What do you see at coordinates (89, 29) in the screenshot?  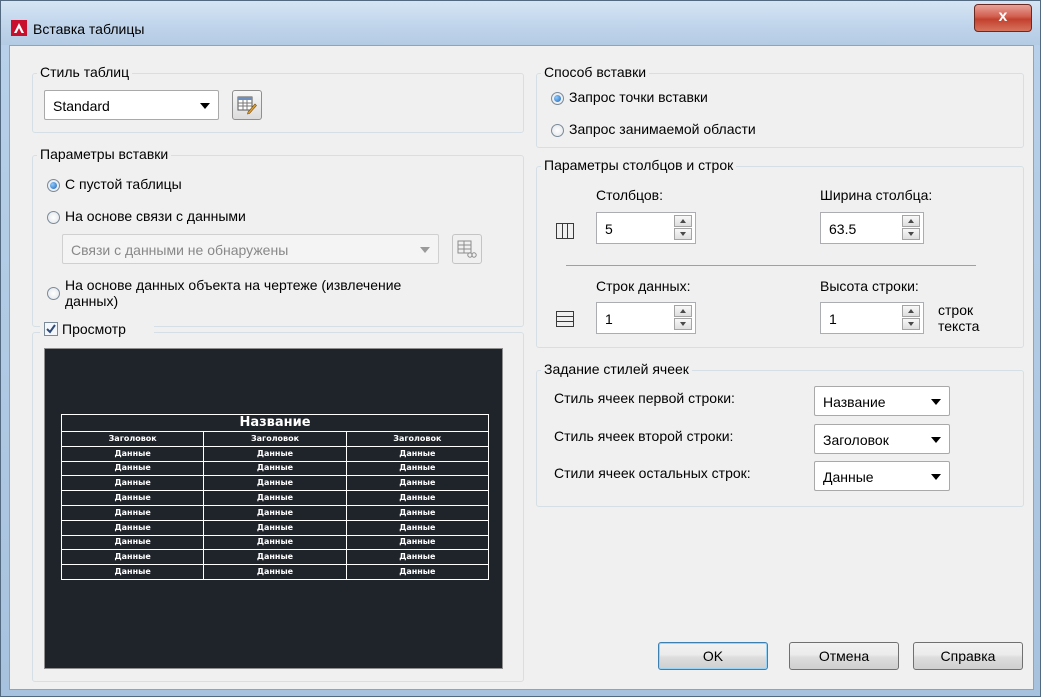 I see `window-title: Вставка таблицы` at bounding box center [89, 29].